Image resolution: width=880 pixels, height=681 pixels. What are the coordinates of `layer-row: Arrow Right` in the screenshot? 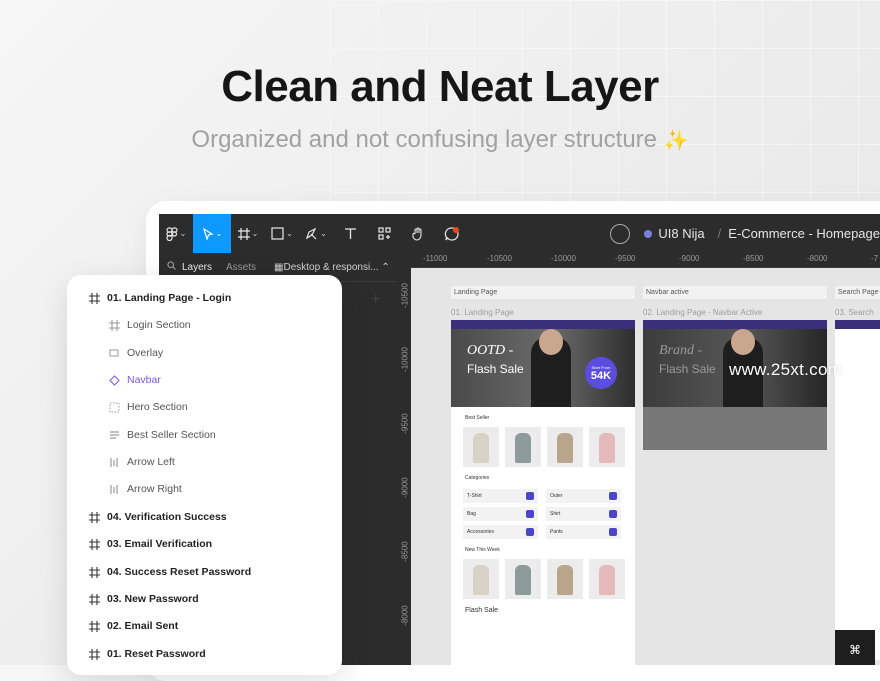 It's located at (144, 489).